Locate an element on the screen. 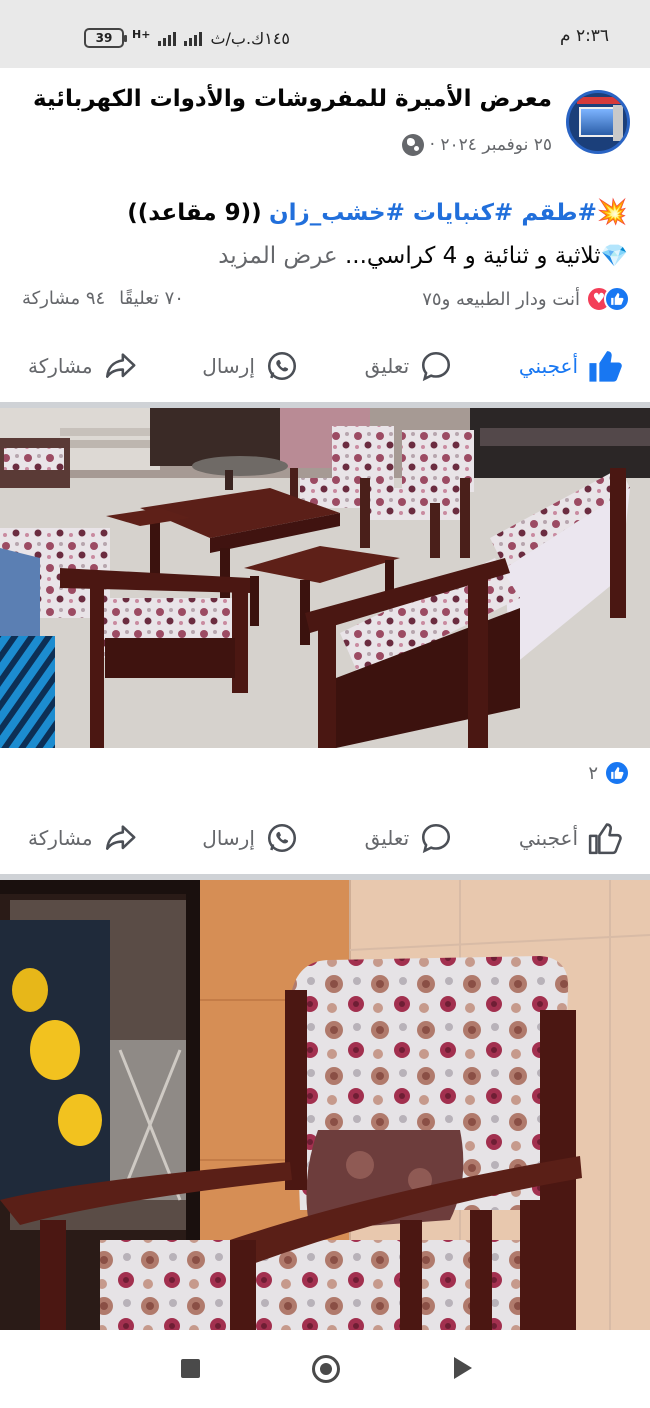 Image resolution: width=650 pixels, height=1408 pixels. post-meta: ٢٥ نوفمبر ٢٠٢٤ · is located at coordinates (476, 145).